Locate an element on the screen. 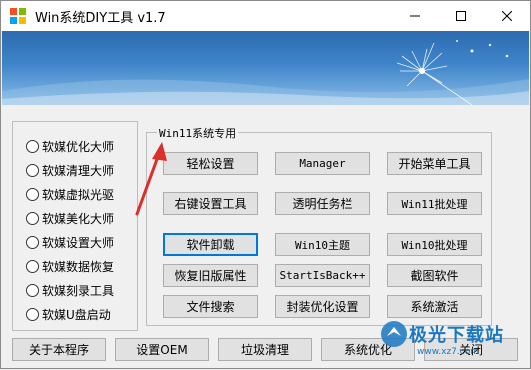  maximize-button is located at coordinates (461, 16).